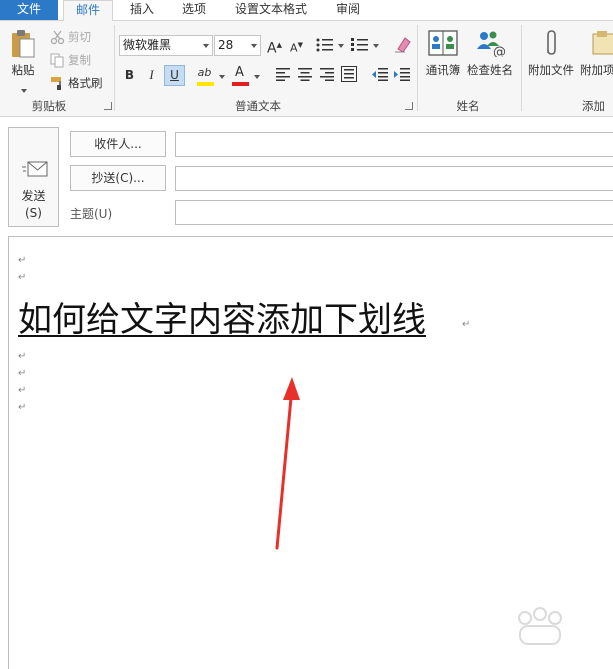 This screenshot has width=613, height=669. Describe the element at coordinates (540, 626) in the screenshot. I see `watermark-logo-icon` at that location.